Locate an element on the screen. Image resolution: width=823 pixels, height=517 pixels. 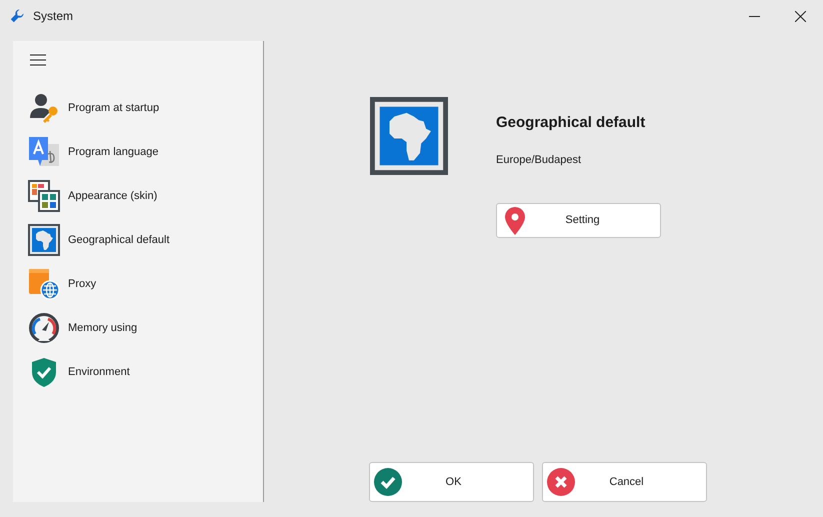
checkmark-icon is located at coordinates (388, 482).